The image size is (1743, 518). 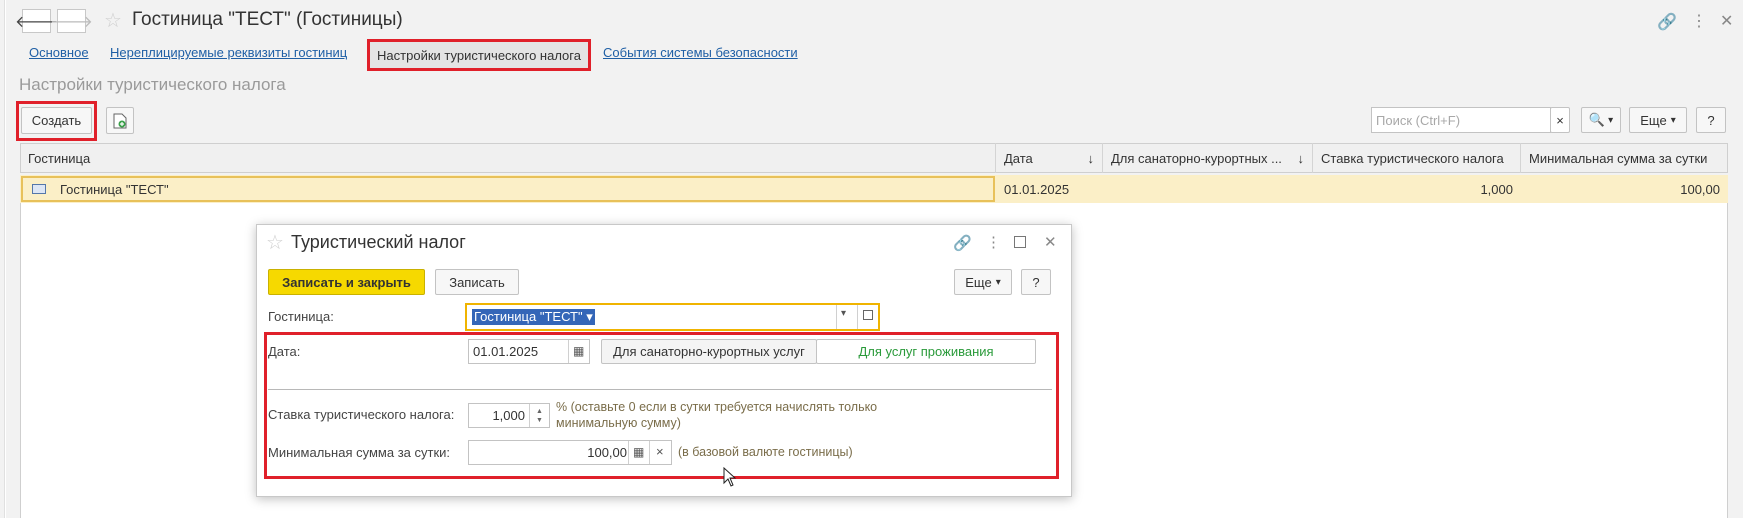 What do you see at coordinates (228, 52) in the screenshot?
I see `tab-nonreplicated: Нереплицируемые реквизиты гостиниц` at bounding box center [228, 52].